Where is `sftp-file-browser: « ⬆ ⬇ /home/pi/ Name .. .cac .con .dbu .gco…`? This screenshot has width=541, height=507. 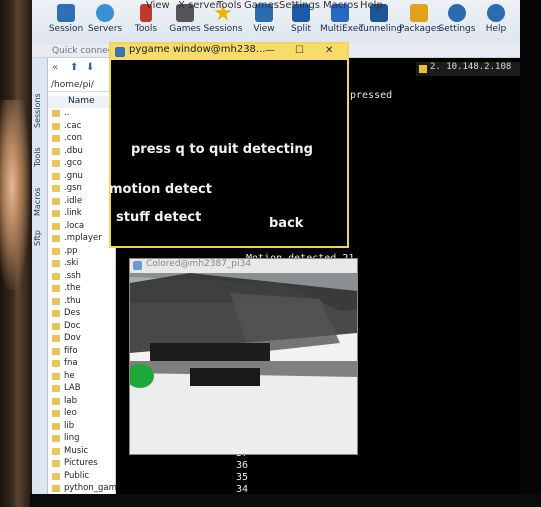
sftp-file-browser: « ⬆ ⬇ /home/pi/ Name .. .cac .con .dbu .gco… is located at coordinates (82, 276).